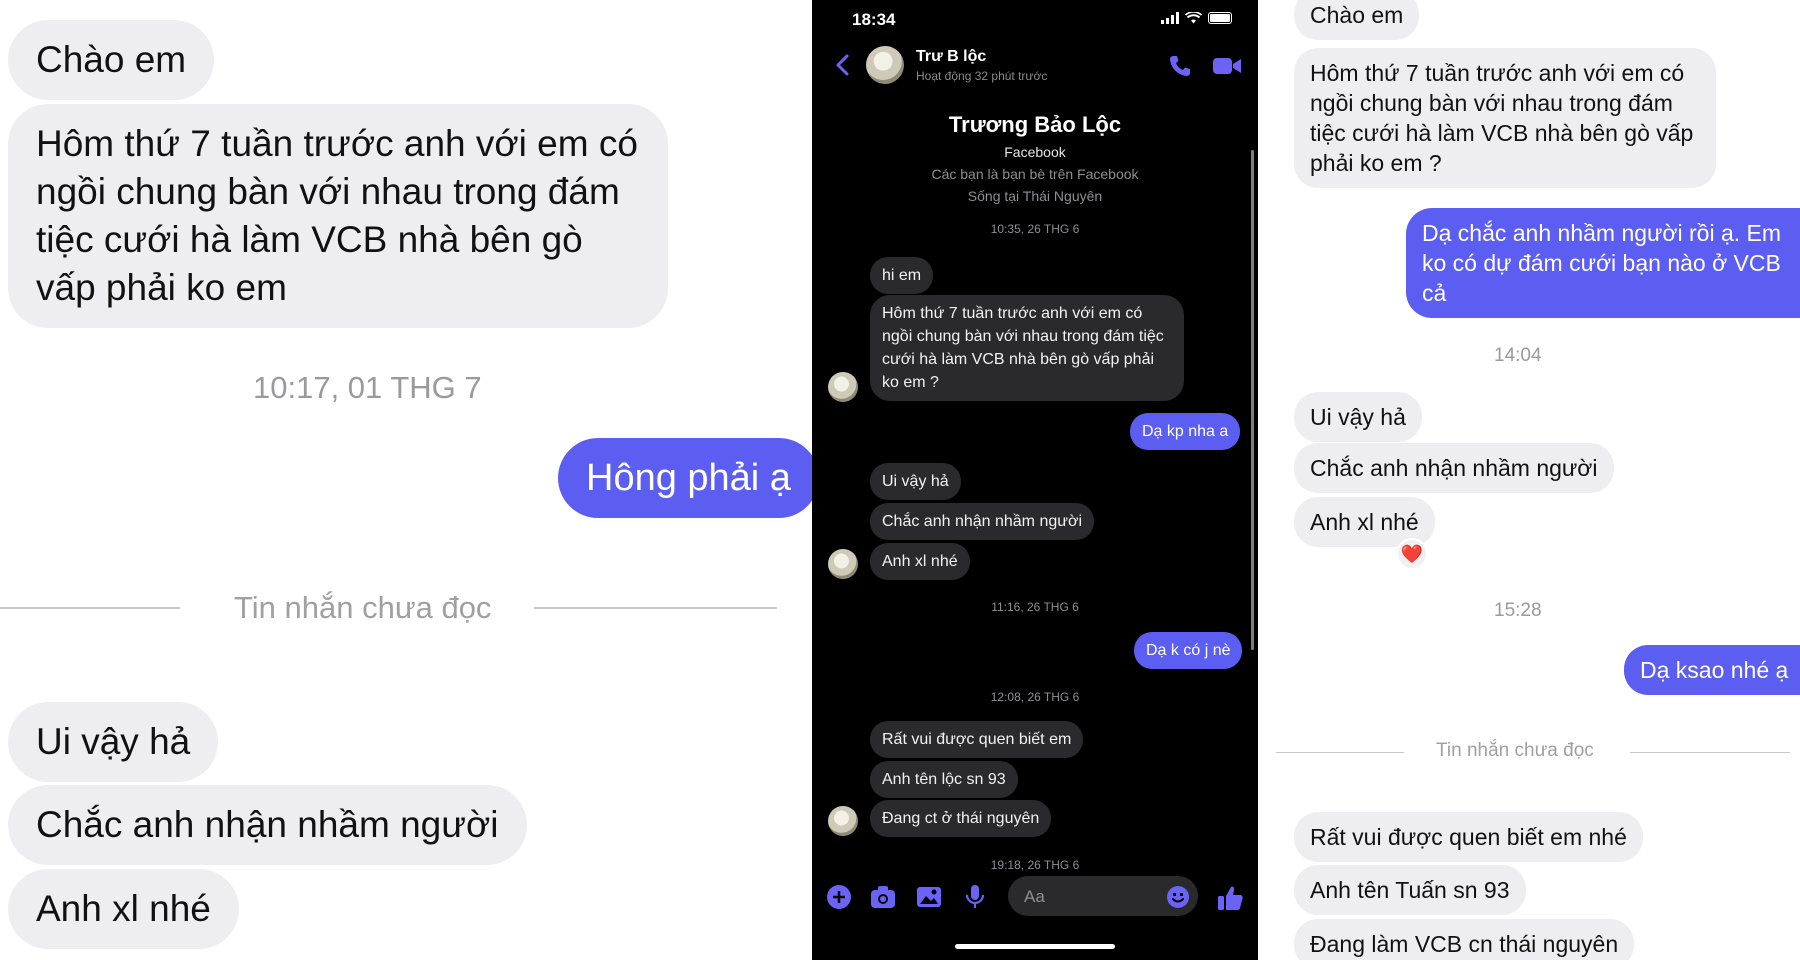  I want to click on chevron-left-icon, so click(843, 65).